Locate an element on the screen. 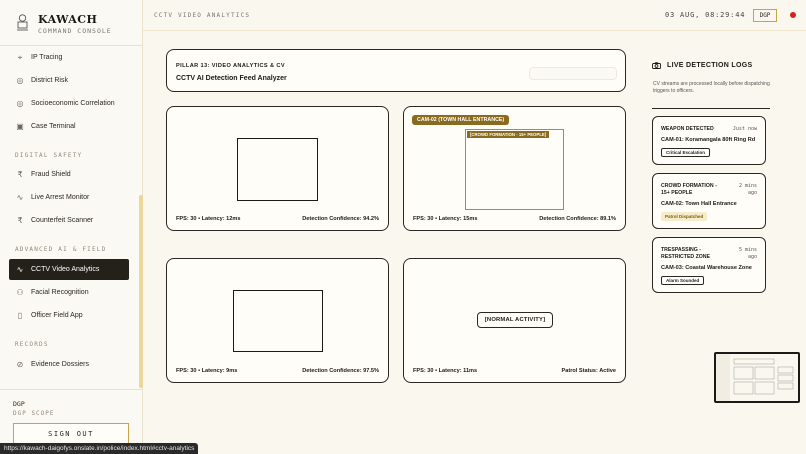  brand-title: KAWACH is located at coordinates (68, 19).